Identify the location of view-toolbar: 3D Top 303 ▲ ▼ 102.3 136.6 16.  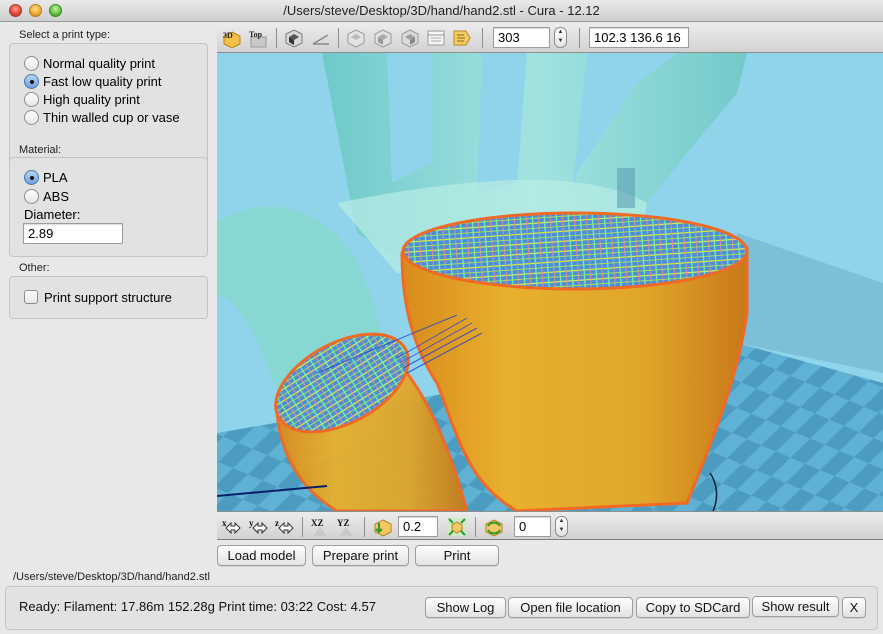
(550, 38).